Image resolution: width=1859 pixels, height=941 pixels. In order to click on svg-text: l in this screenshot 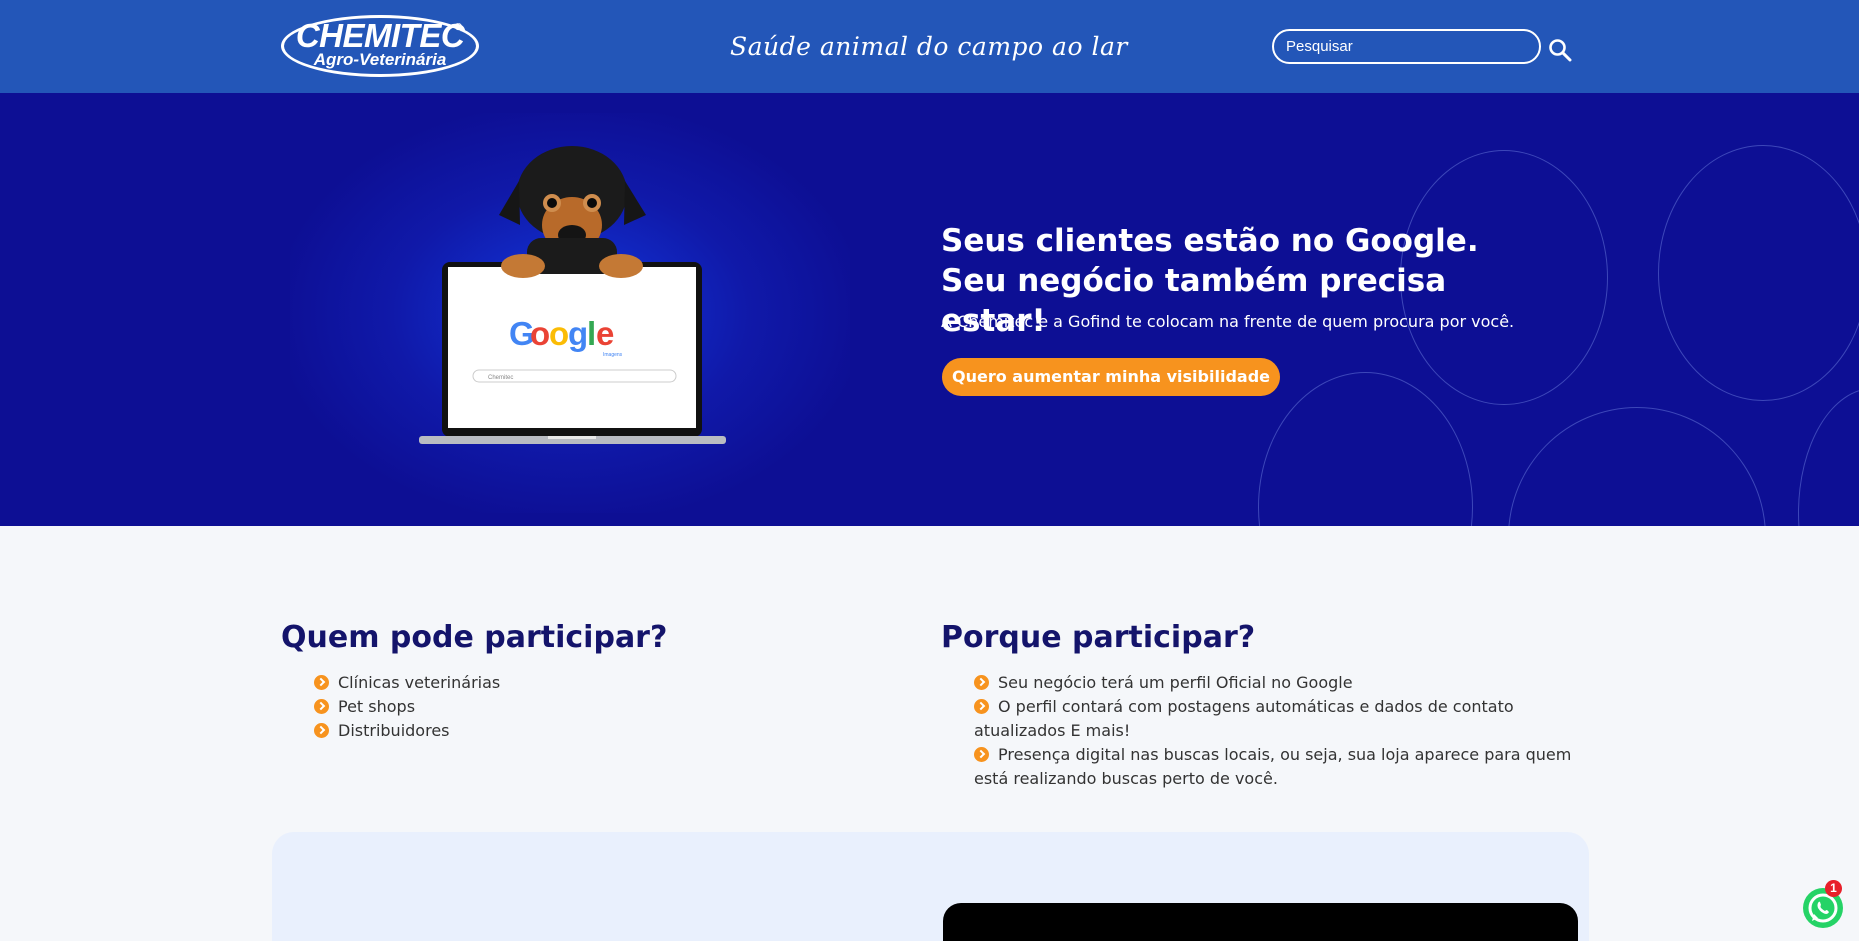, I will do `click(591, 333)`.